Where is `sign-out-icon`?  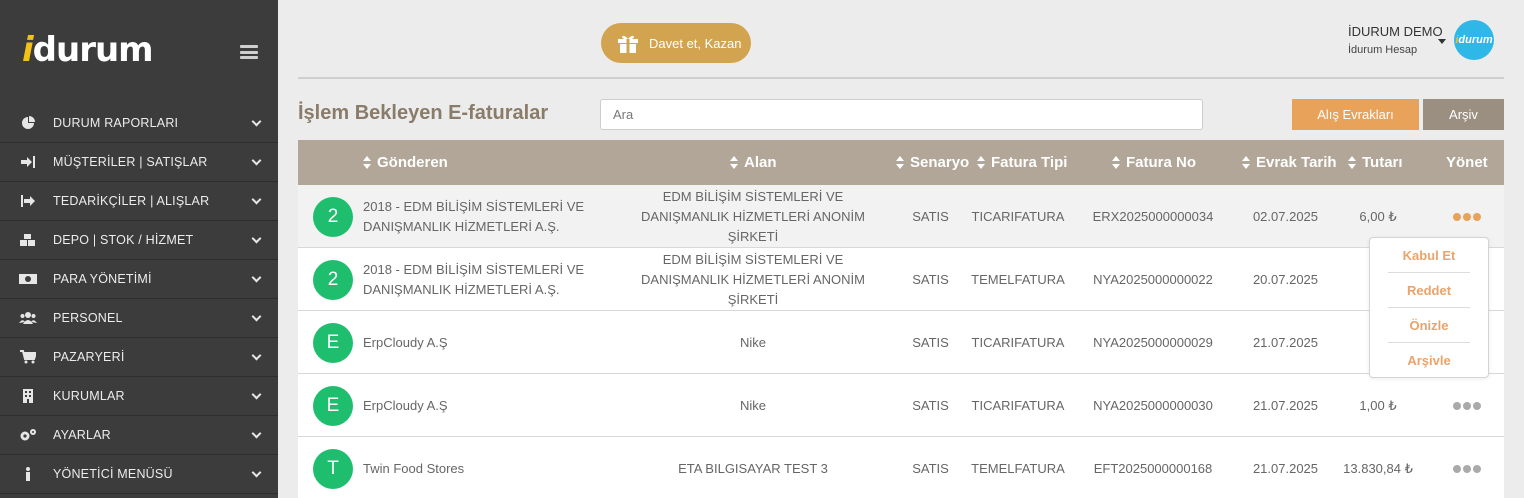
sign-out-icon is located at coordinates (28, 201).